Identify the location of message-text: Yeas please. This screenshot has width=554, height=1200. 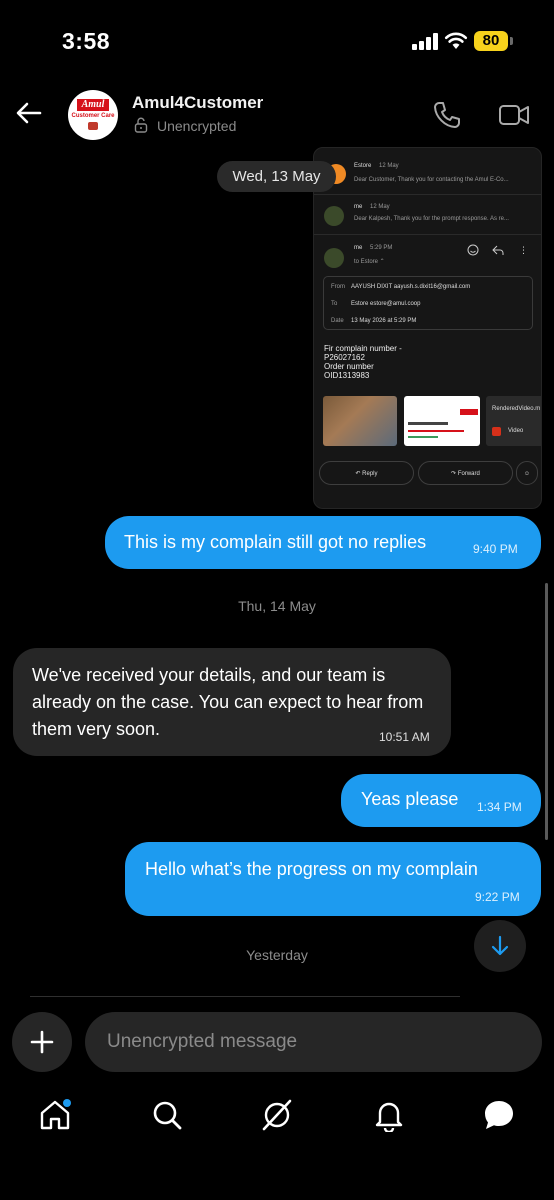
(410, 799).